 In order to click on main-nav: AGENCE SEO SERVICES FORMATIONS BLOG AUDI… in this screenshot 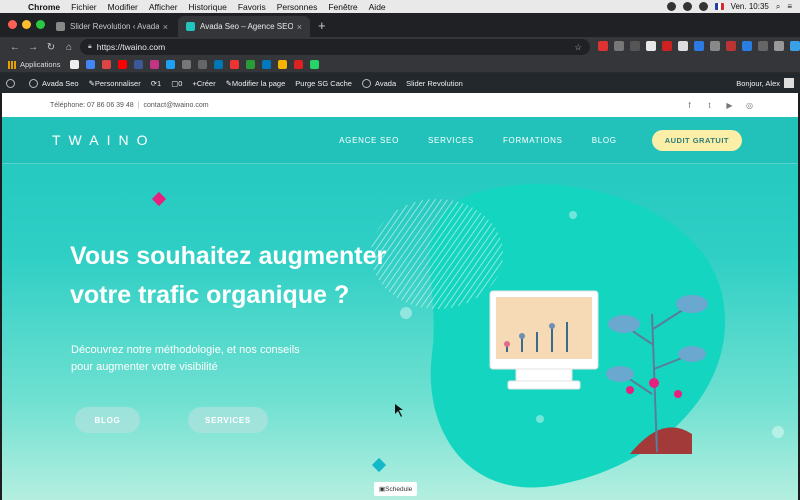, I will do `click(540, 140)`.